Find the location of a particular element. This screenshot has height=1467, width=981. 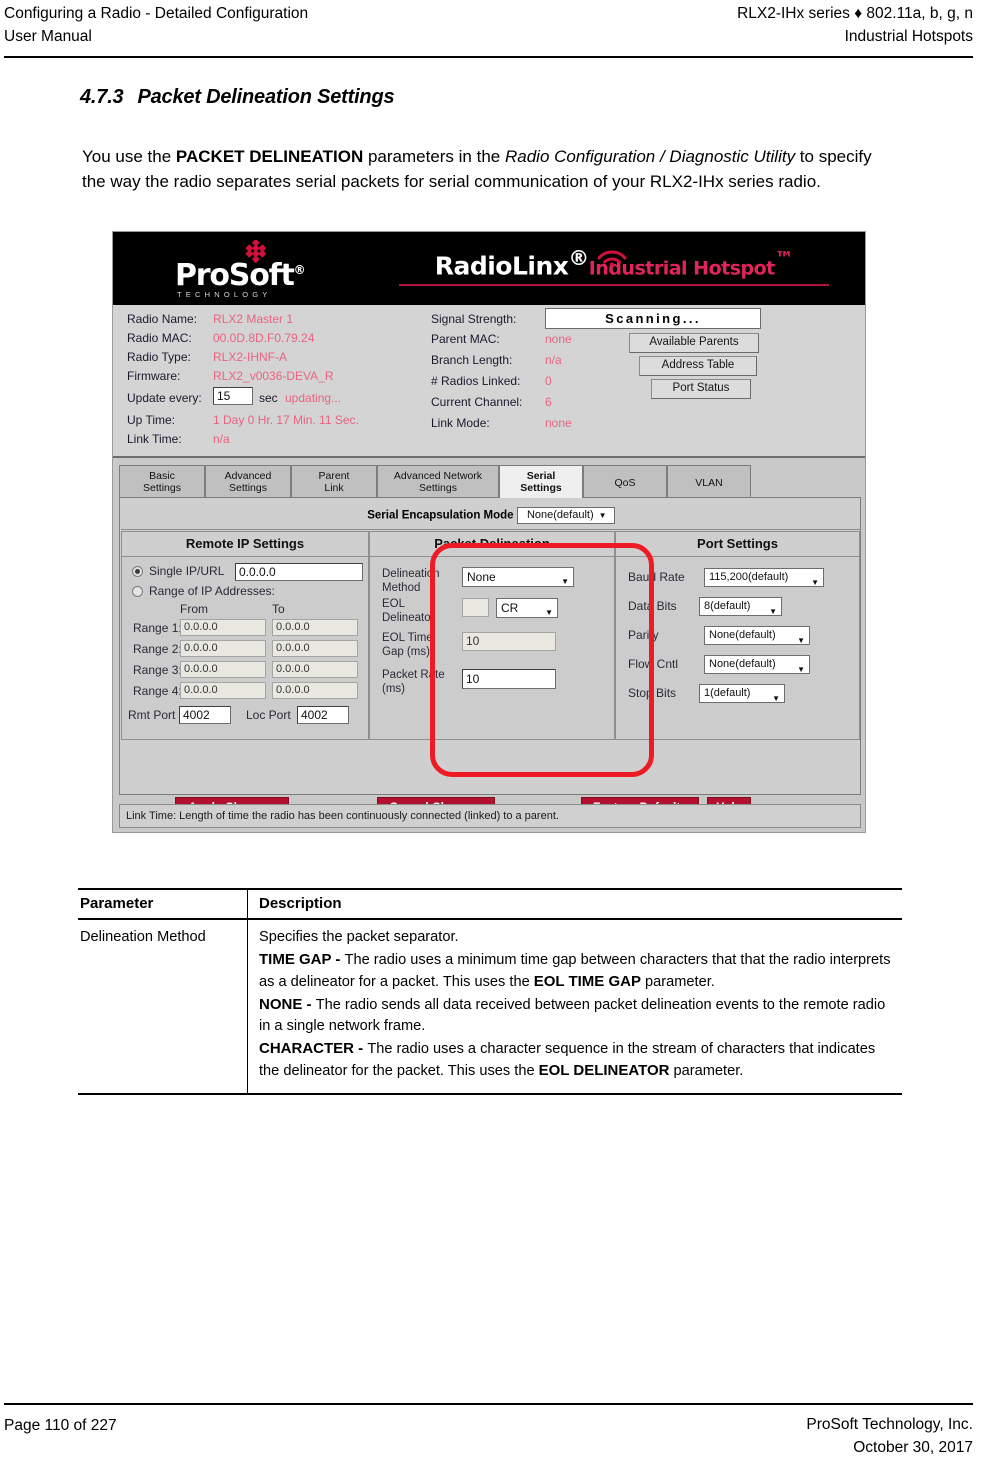

status-value-up-time: 1 Day 0 Hr. 17 Min. 11 Sec. is located at coordinates (286, 420).